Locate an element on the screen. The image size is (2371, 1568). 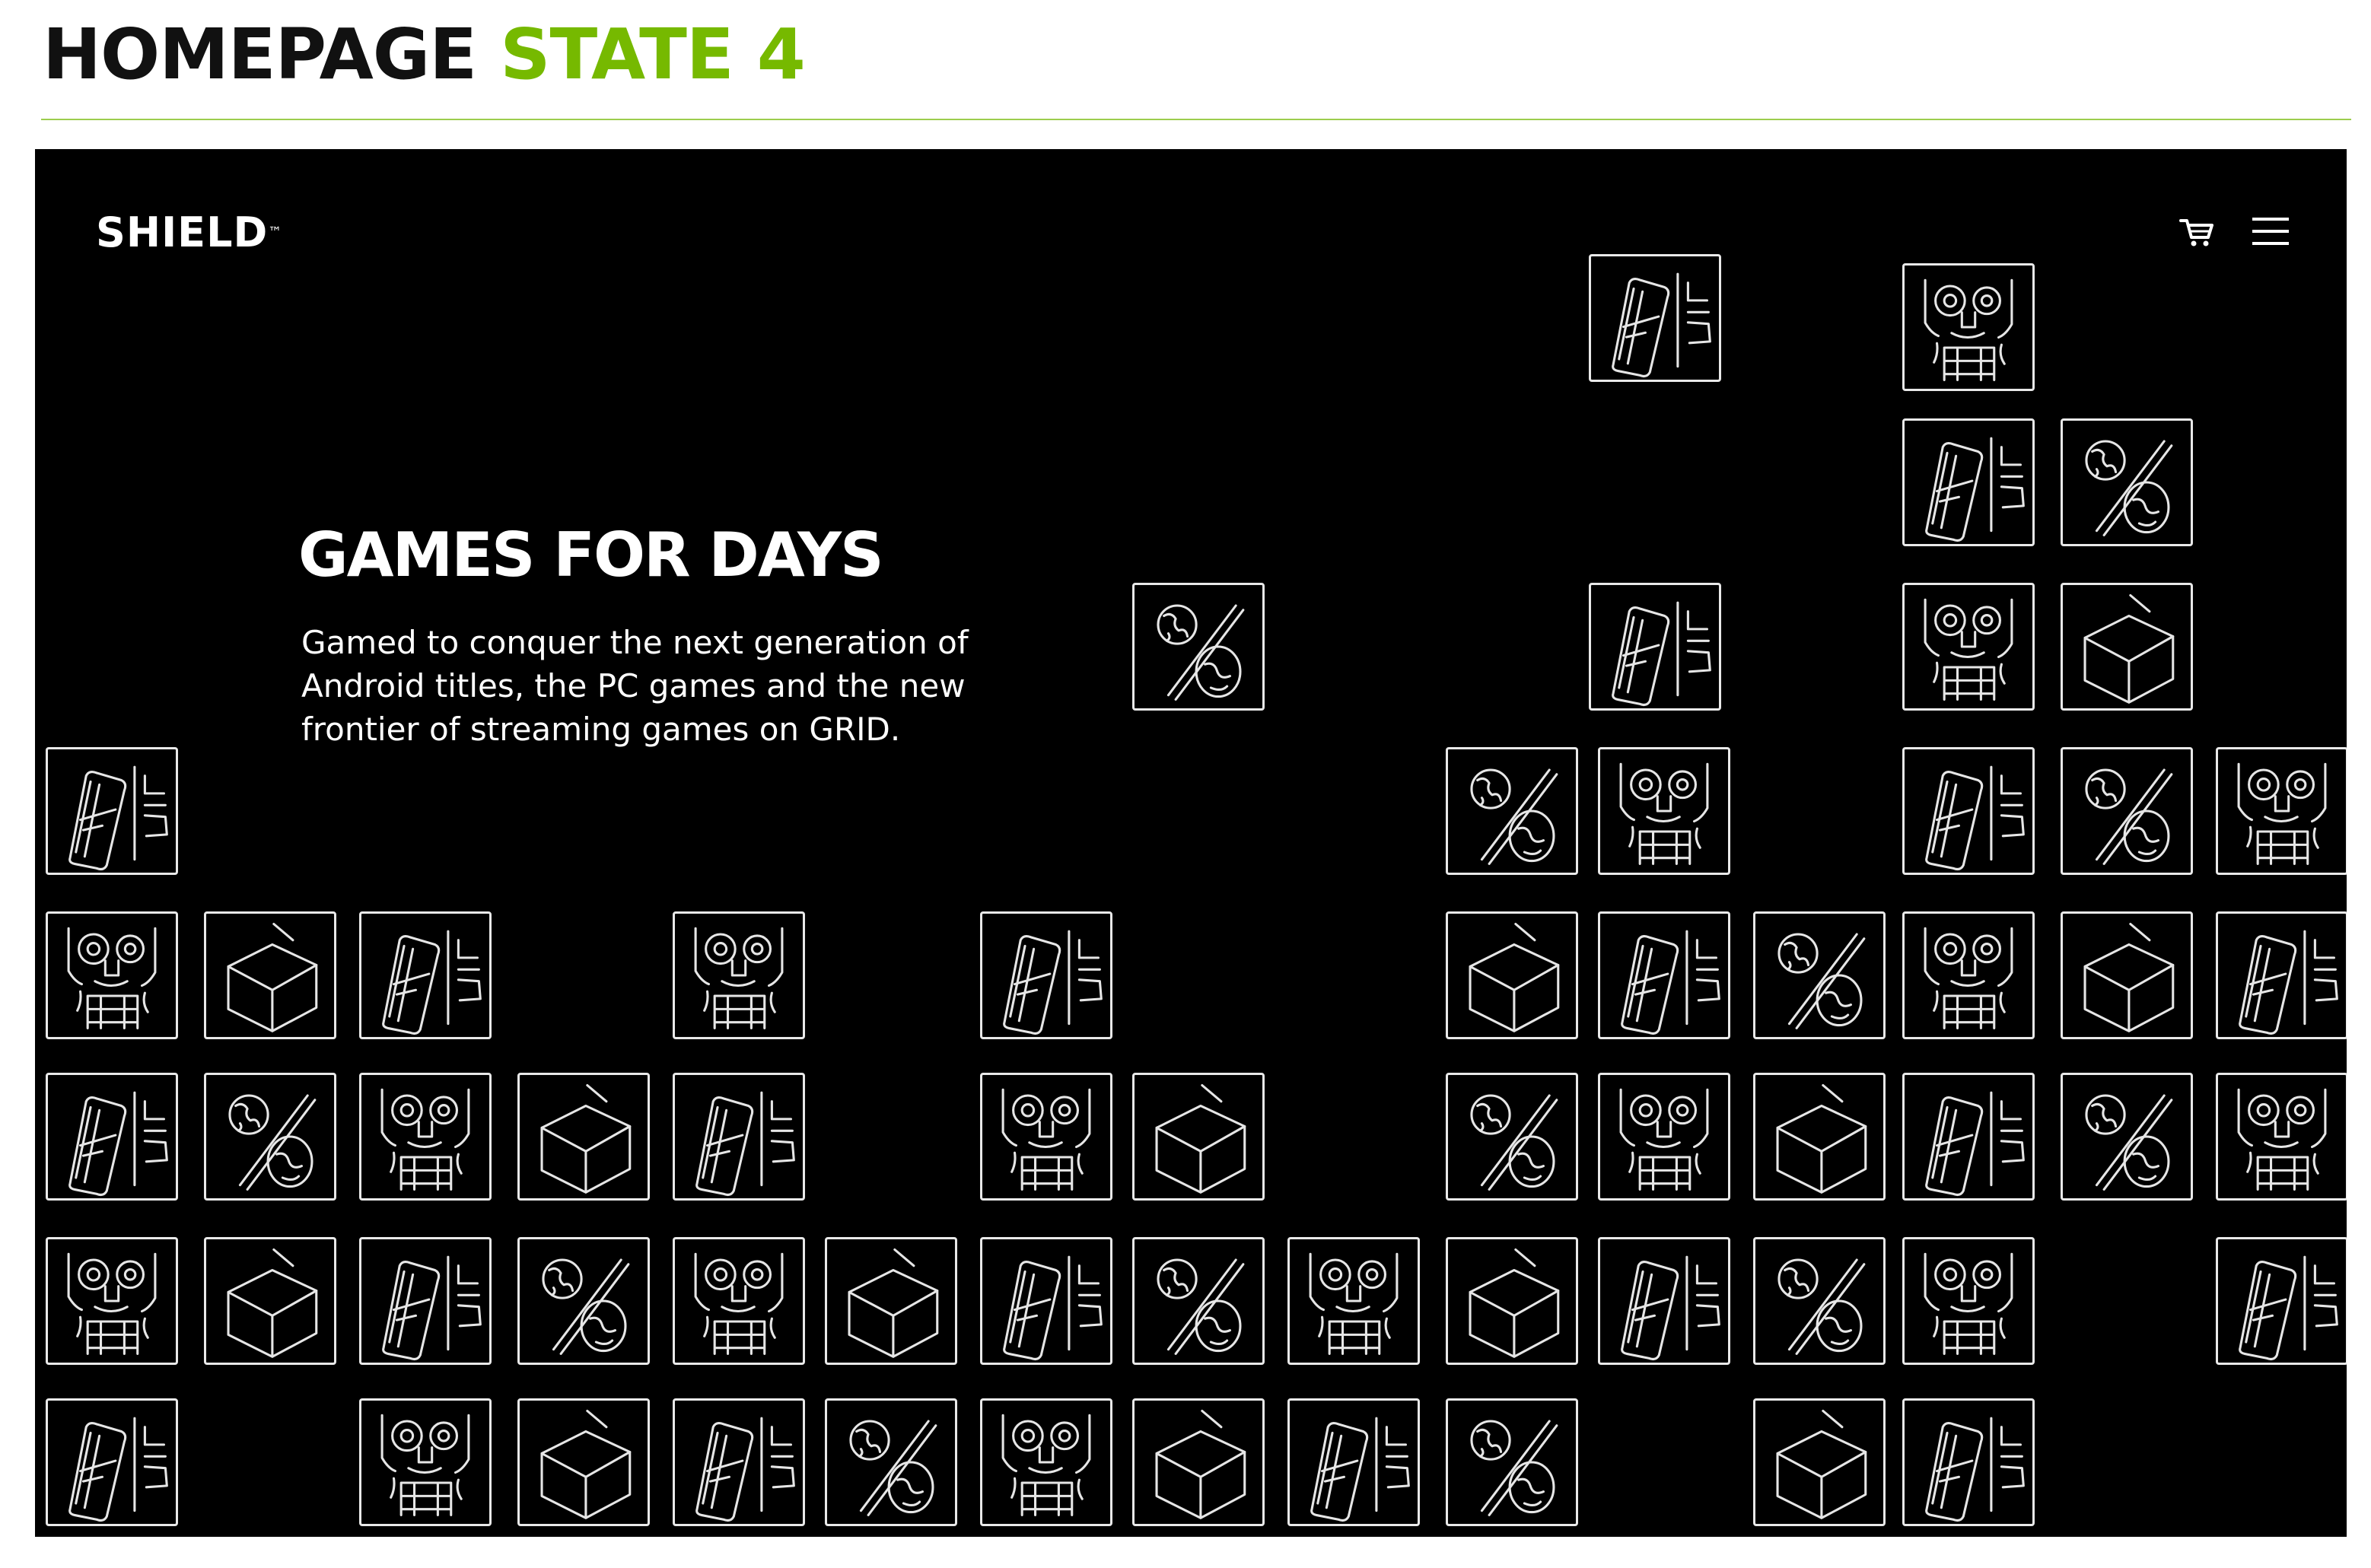
title-divider is located at coordinates (1196, 119).